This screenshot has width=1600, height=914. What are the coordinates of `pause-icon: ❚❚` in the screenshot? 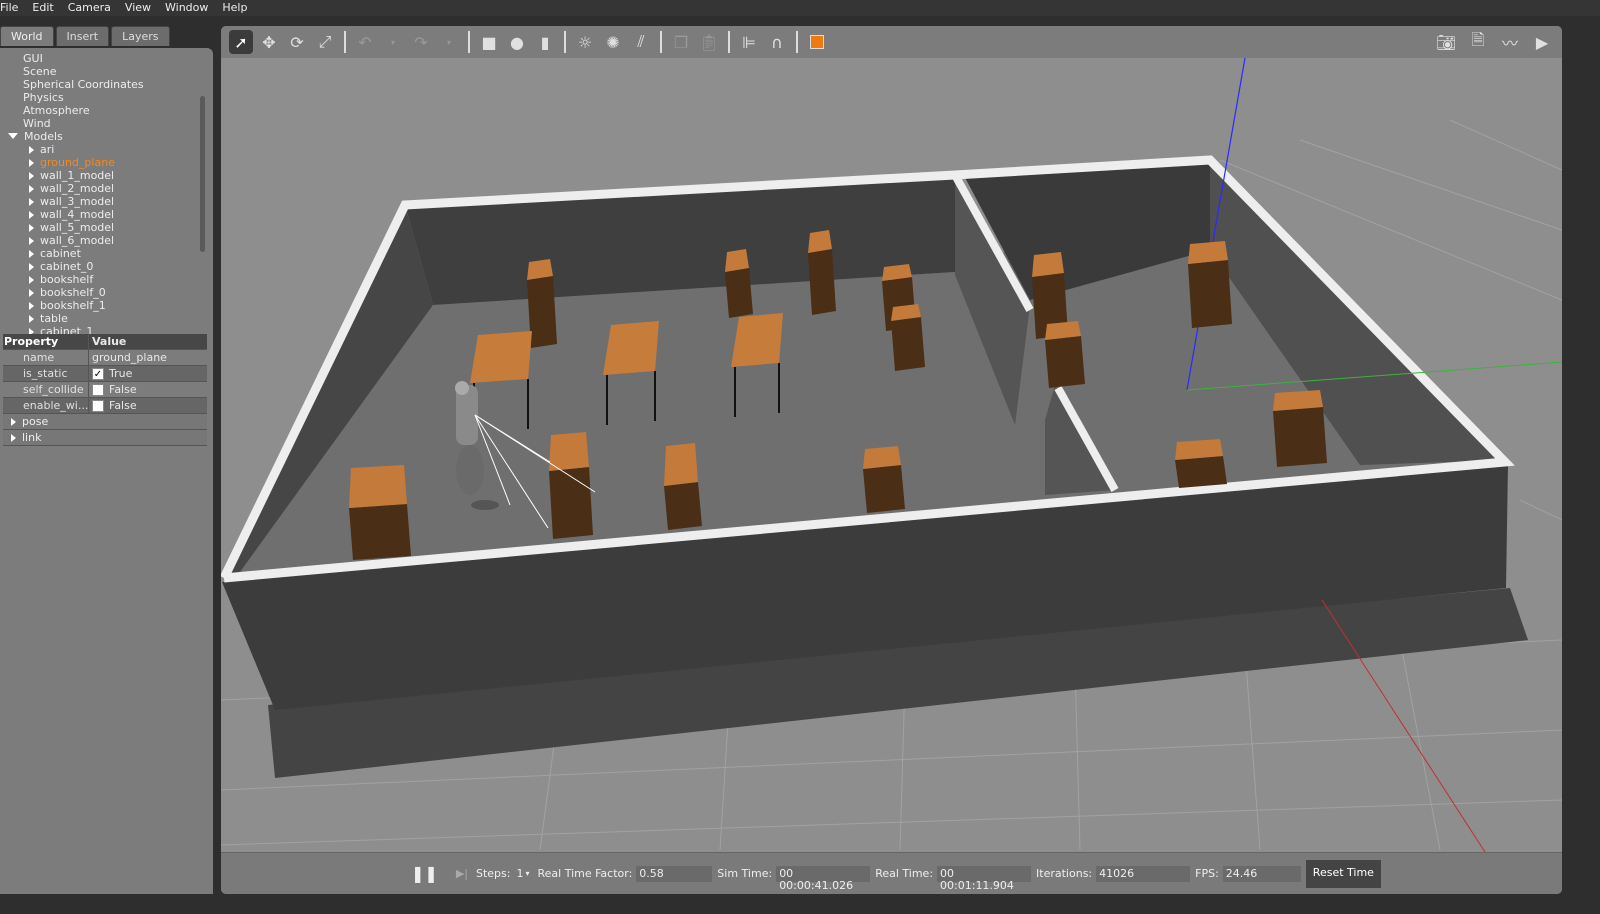 It's located at (424, 873).